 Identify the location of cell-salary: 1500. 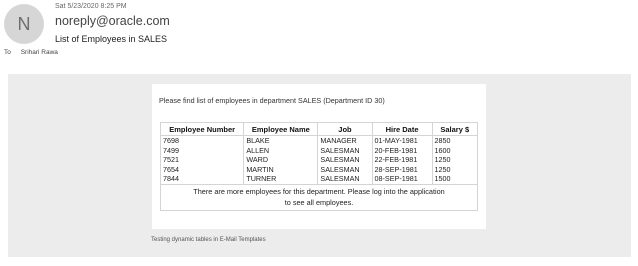
(455, 179).